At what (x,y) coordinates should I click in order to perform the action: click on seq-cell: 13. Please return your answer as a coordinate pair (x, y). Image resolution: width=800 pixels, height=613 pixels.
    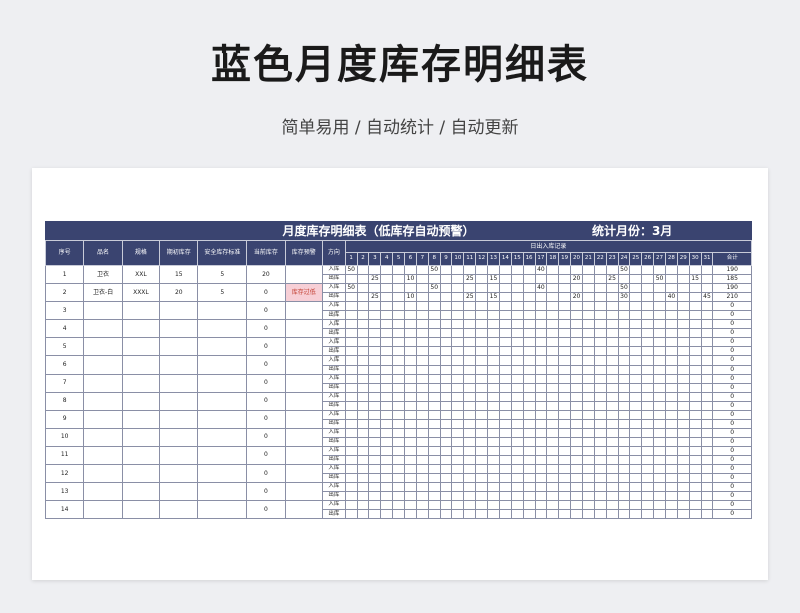
    Looking at the image, I should click on (64, 492).